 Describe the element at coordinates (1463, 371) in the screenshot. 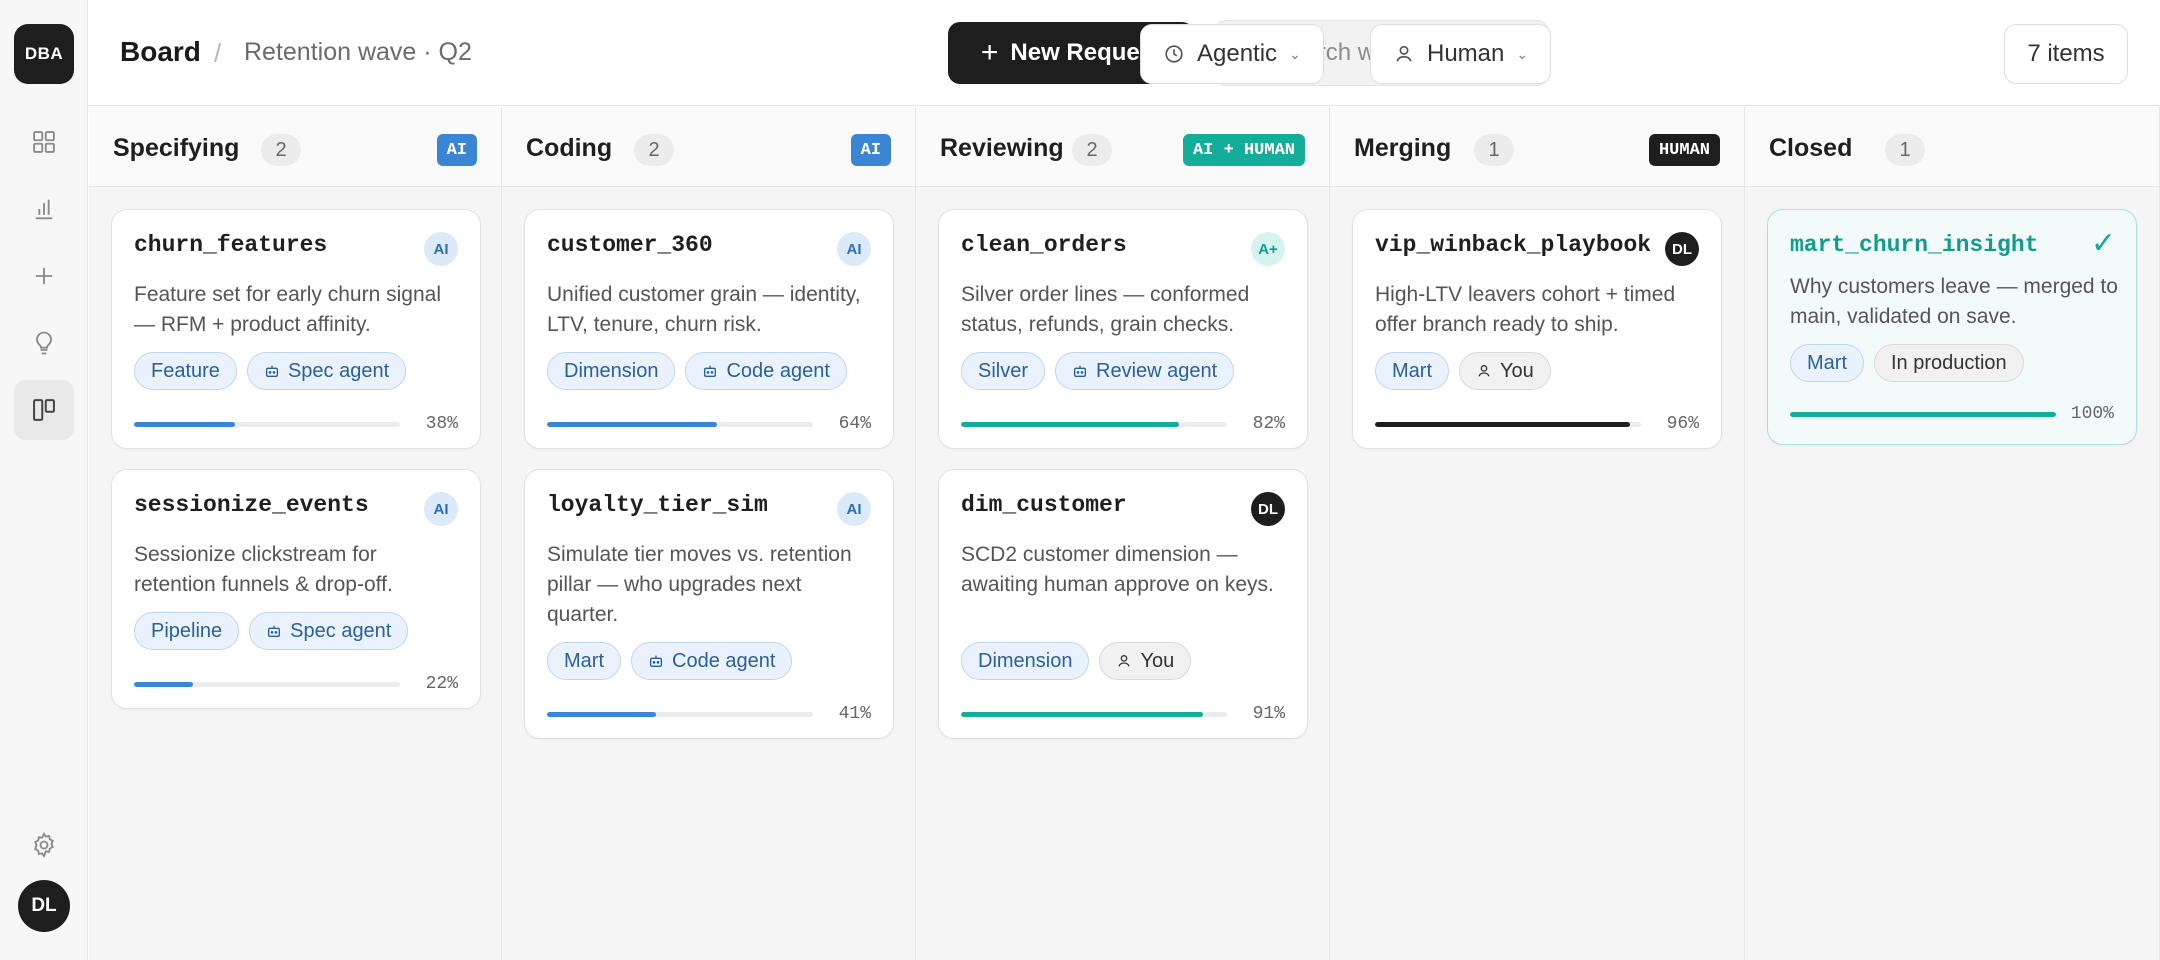

I see `card-chips: Mart You` at that location.